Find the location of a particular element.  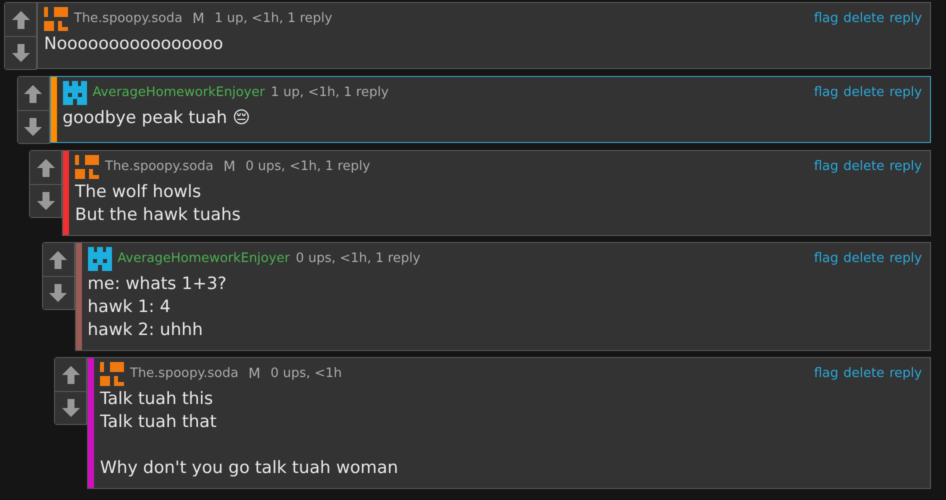

comment-text: Noooooooooooooooo is located at coordinates (134, 44).